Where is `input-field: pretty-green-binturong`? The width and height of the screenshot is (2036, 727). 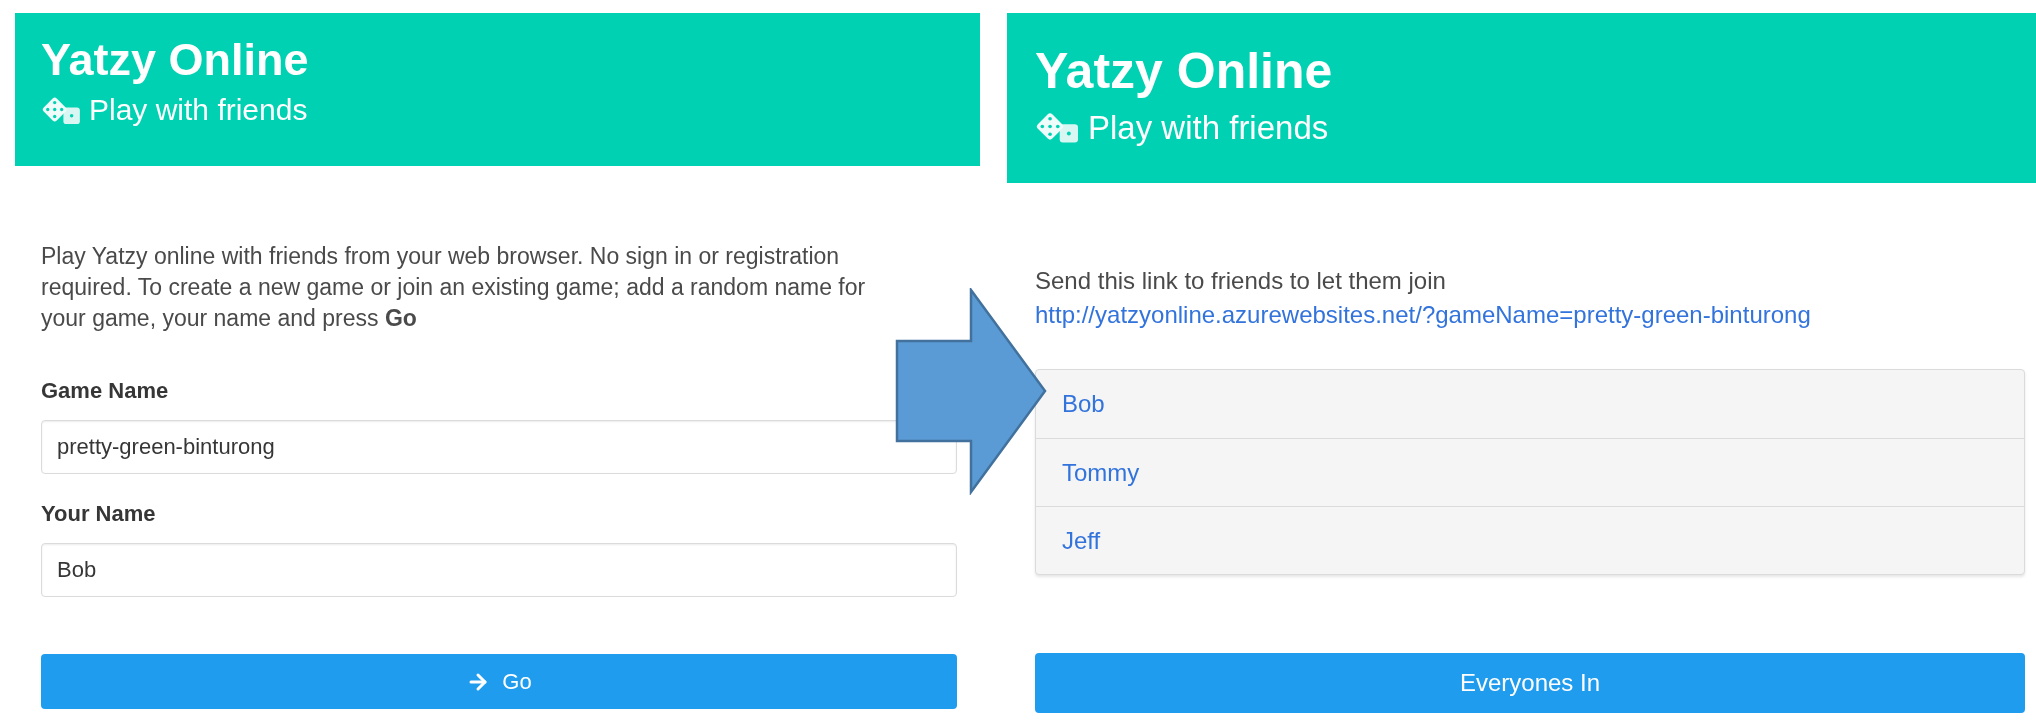 input-field: pretty-green-binturong is located at coordinates (499, 447).